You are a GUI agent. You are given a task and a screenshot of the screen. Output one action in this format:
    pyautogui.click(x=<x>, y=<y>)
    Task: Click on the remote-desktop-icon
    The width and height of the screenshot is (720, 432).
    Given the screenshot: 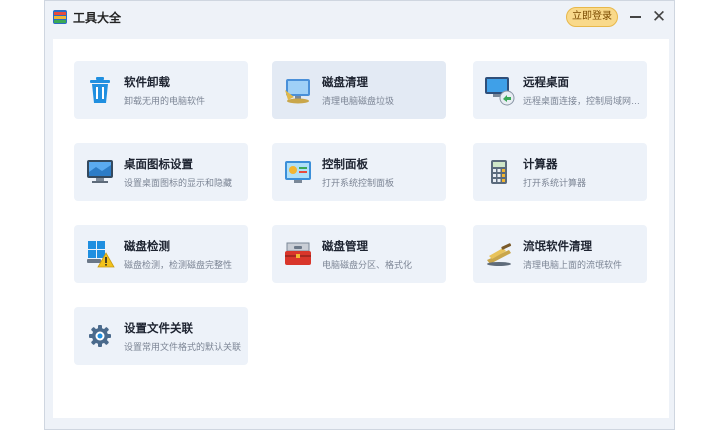 What is the action you would take?
    pyautogui.click(x=500, y=91)
    